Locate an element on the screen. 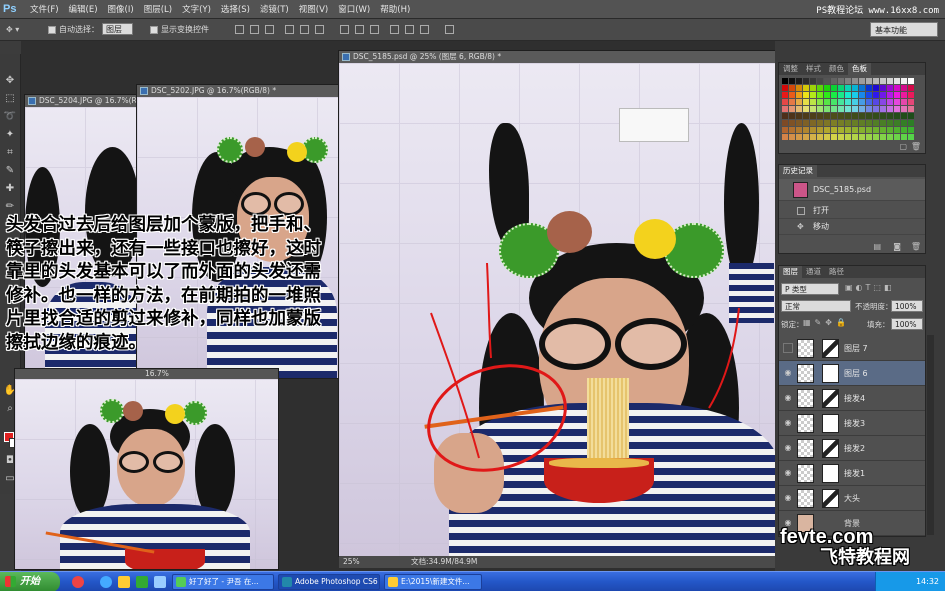 The image size is (945, 591). tab-color: 颜色 is located at coordinates (836, 69).